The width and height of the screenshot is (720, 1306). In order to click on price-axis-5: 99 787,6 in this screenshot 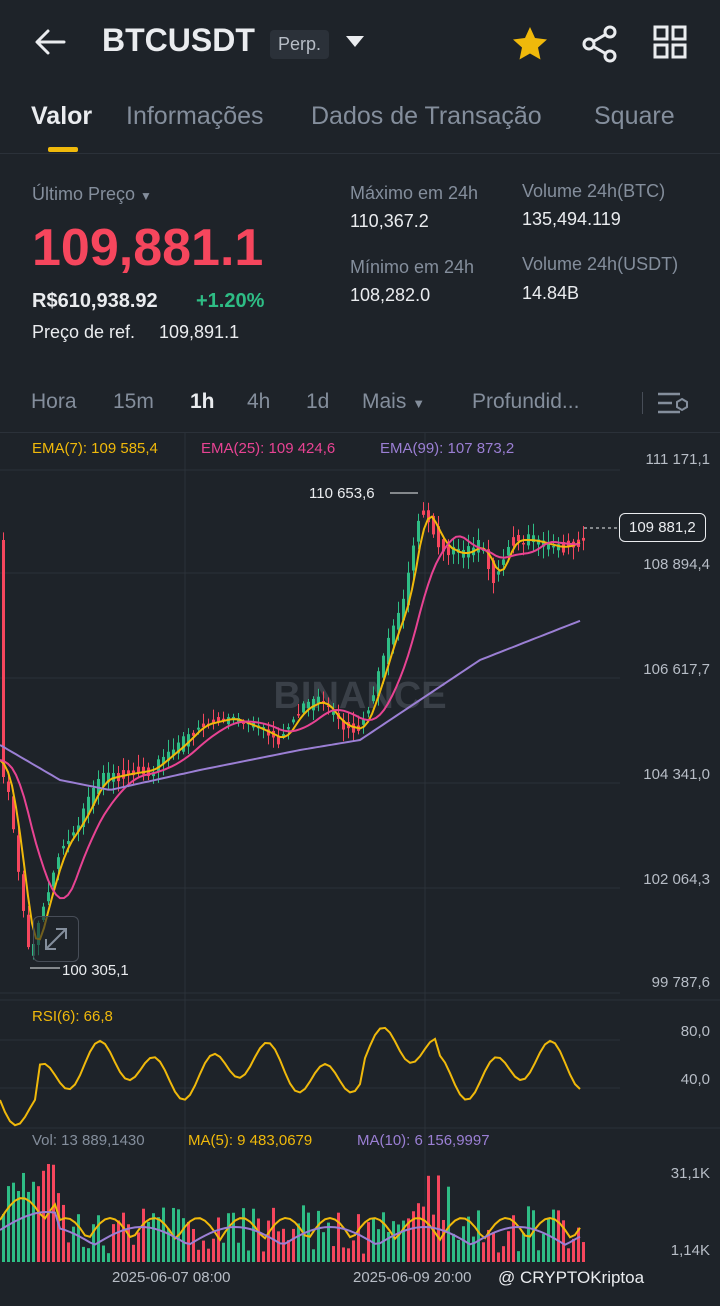, I will do `click(680, 982)`.